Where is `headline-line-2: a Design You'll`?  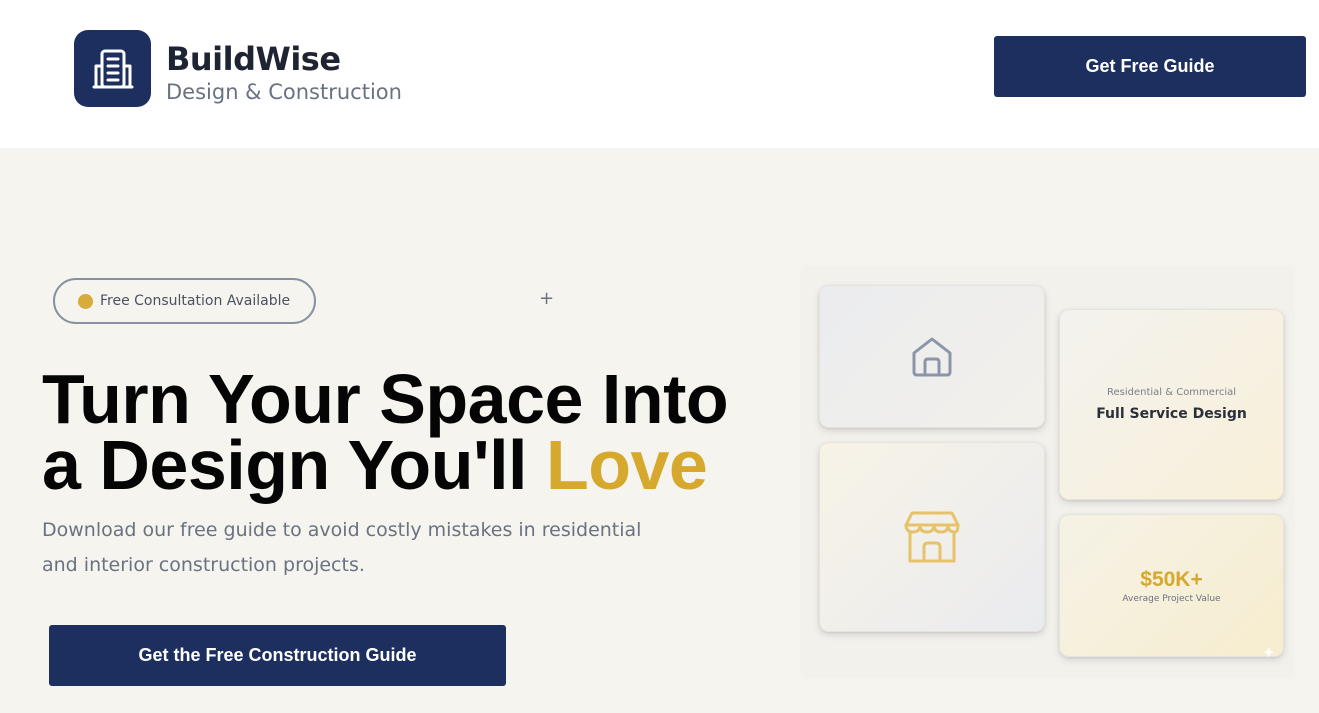 headline-line-2: a Design You'll is located at coordinates (294, 465).